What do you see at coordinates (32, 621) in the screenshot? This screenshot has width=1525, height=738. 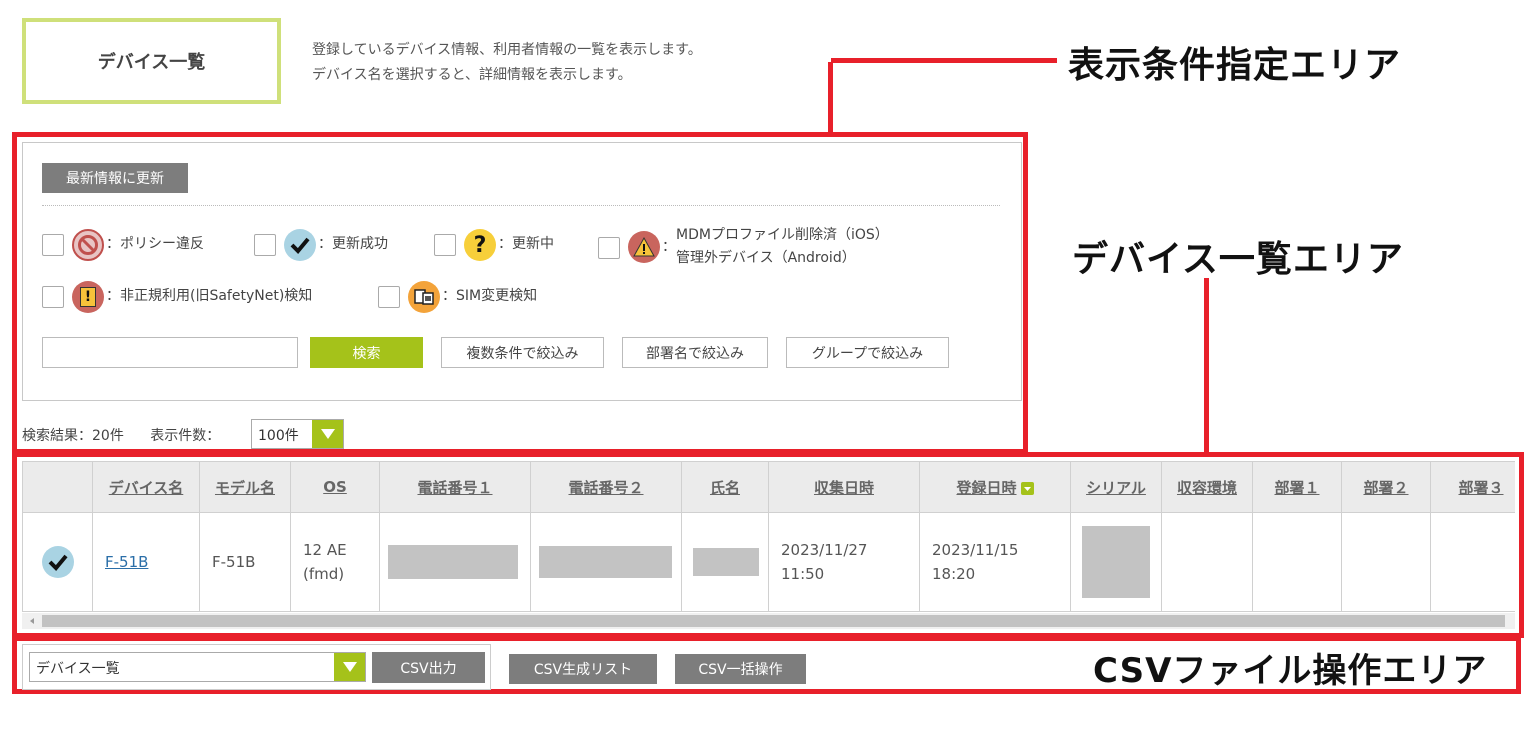 I see `scroll-left-icon` at bounding box center [32, 621].